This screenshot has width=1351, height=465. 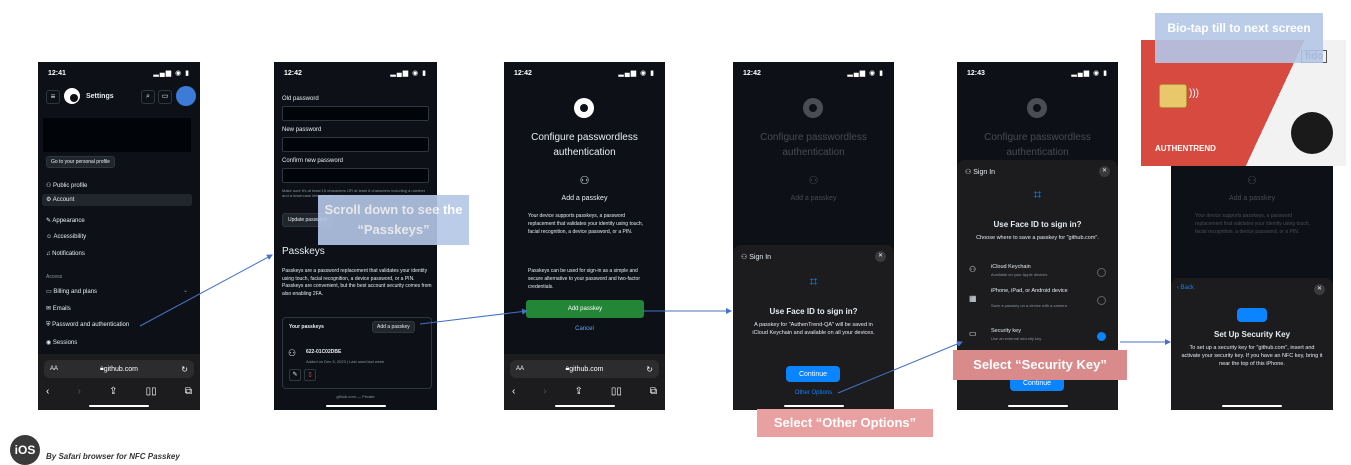 What do you see at coordinates (113, 456) in the screenshot?
I see `footer-caption: By Safari browser for NFC Passkey` at bounding box center [113, 456].